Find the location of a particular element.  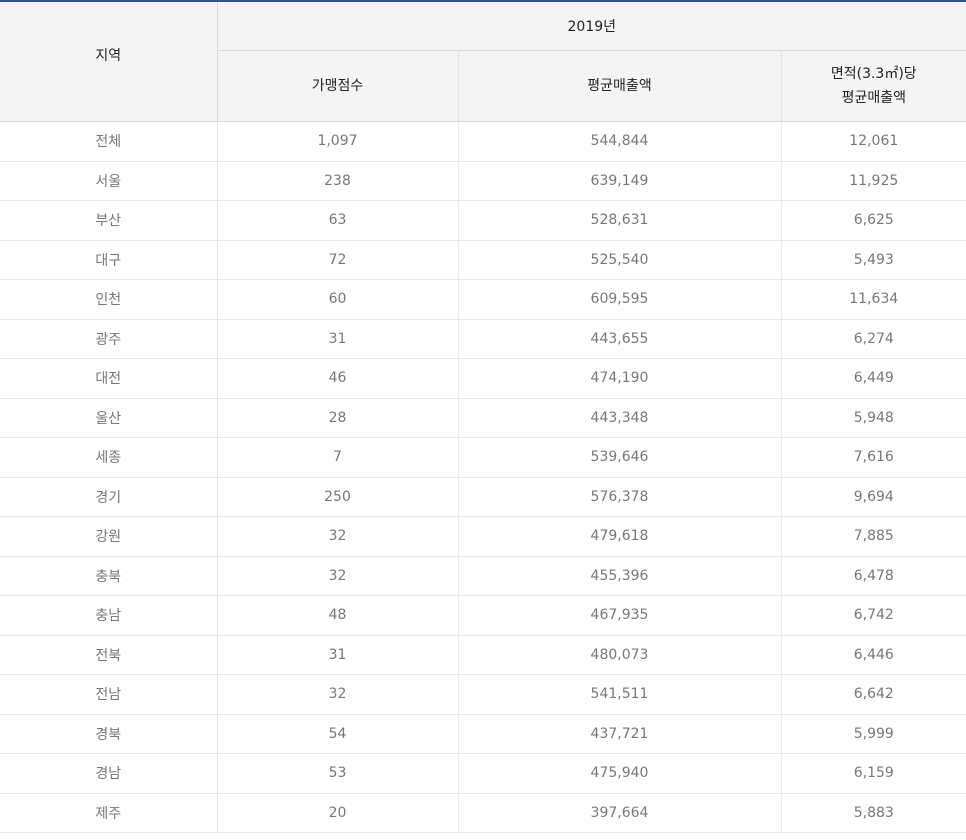

header-row-year: 지역 2019년 is located at coordinates (483, 62).